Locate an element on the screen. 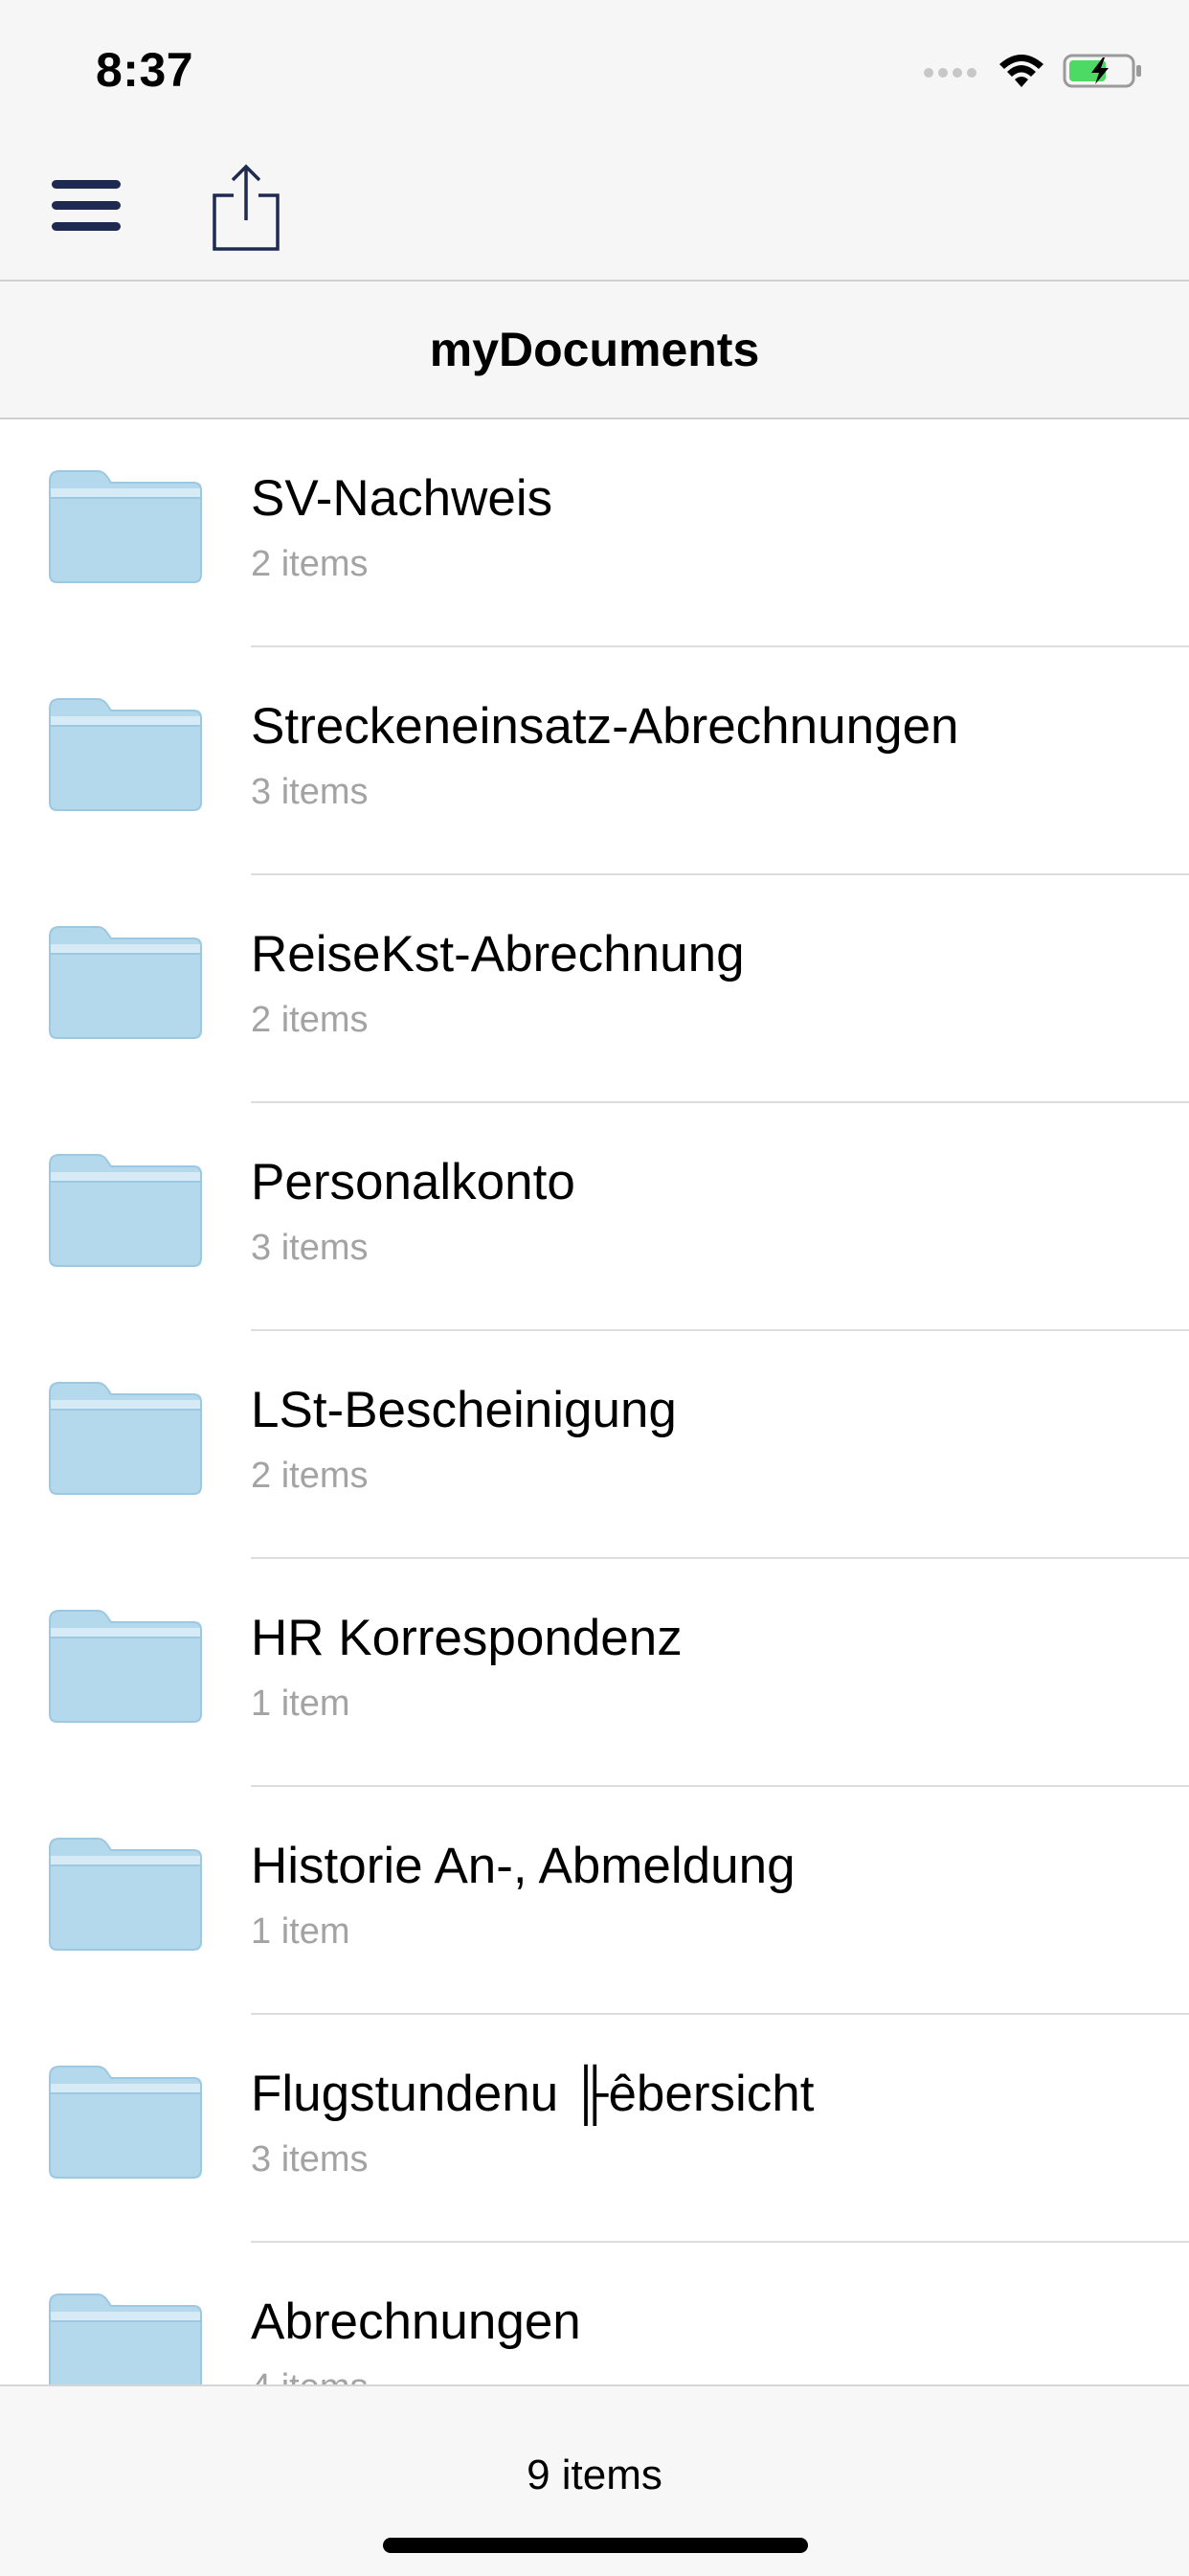 The width and height of the screenshot is (1189, 2576). menu-button is located at coordinates (86, 205).